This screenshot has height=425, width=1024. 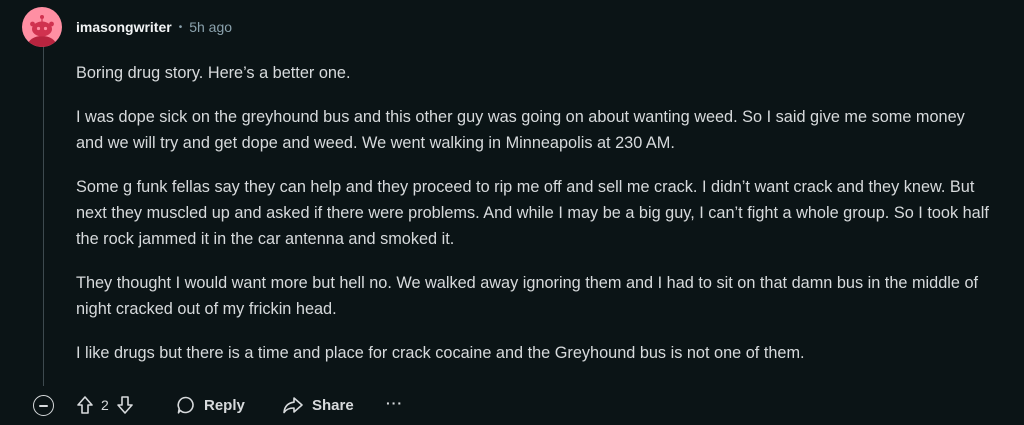 I want to click on collapse-icon, so click(x=43, y=405).